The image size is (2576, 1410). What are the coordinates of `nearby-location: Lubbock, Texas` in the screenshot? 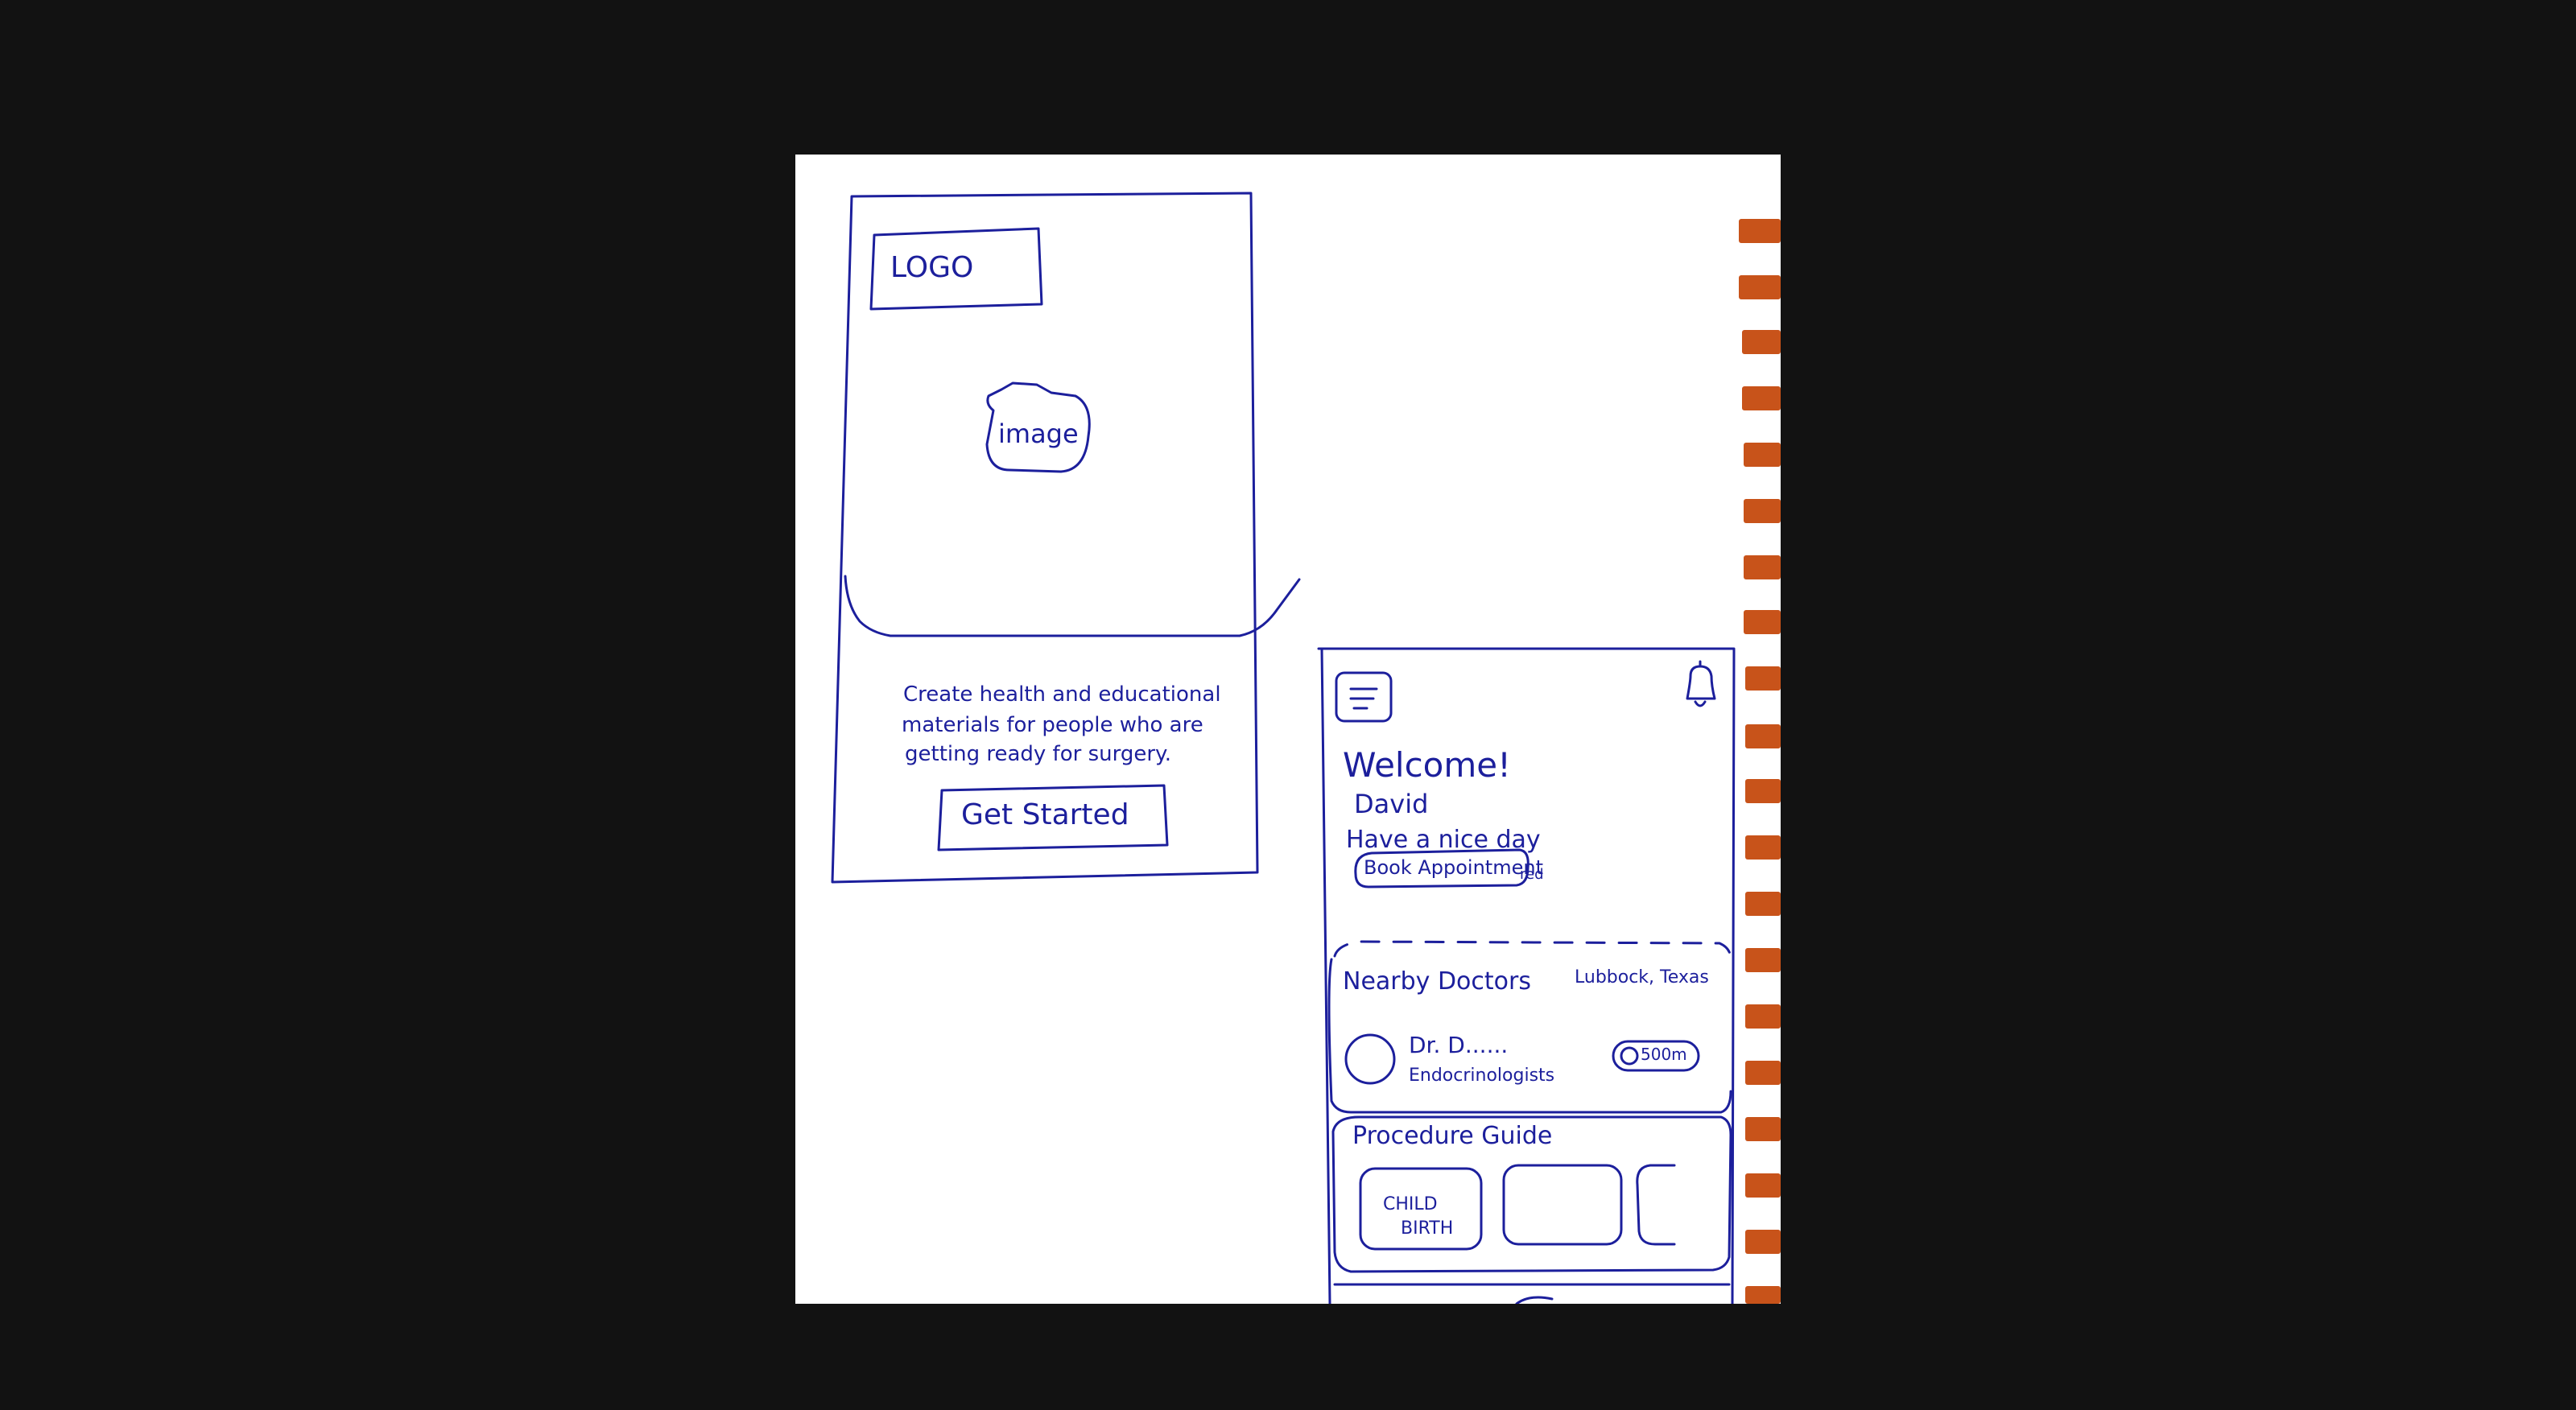 It's located at (1642, 977).